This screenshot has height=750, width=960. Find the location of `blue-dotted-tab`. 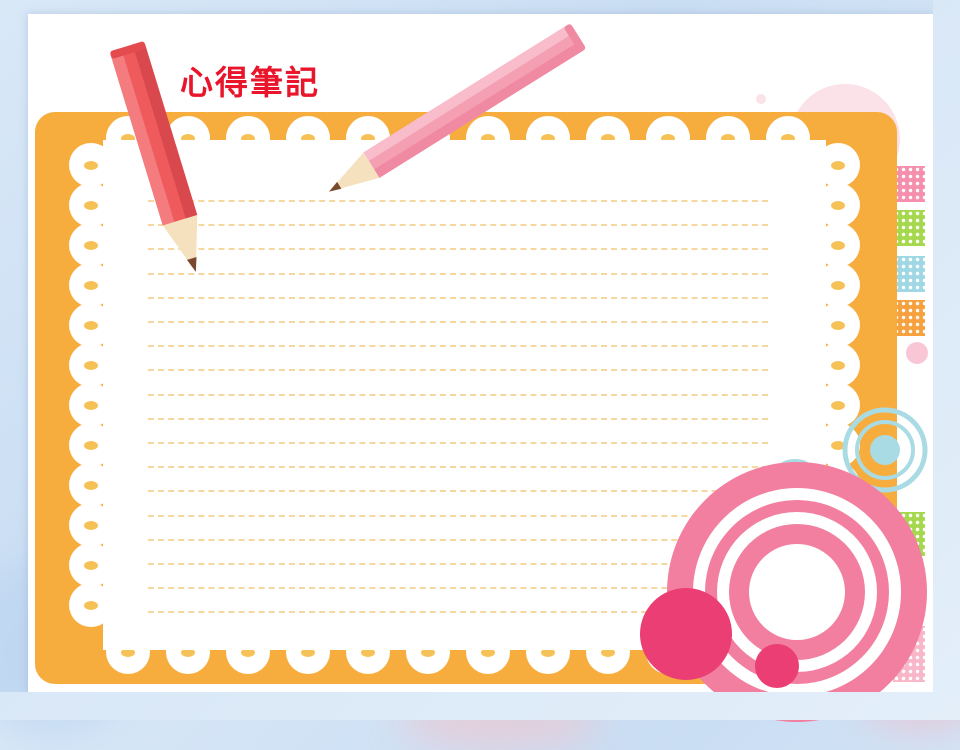

blue-dotted-tab is located at coordinates (909, 274).